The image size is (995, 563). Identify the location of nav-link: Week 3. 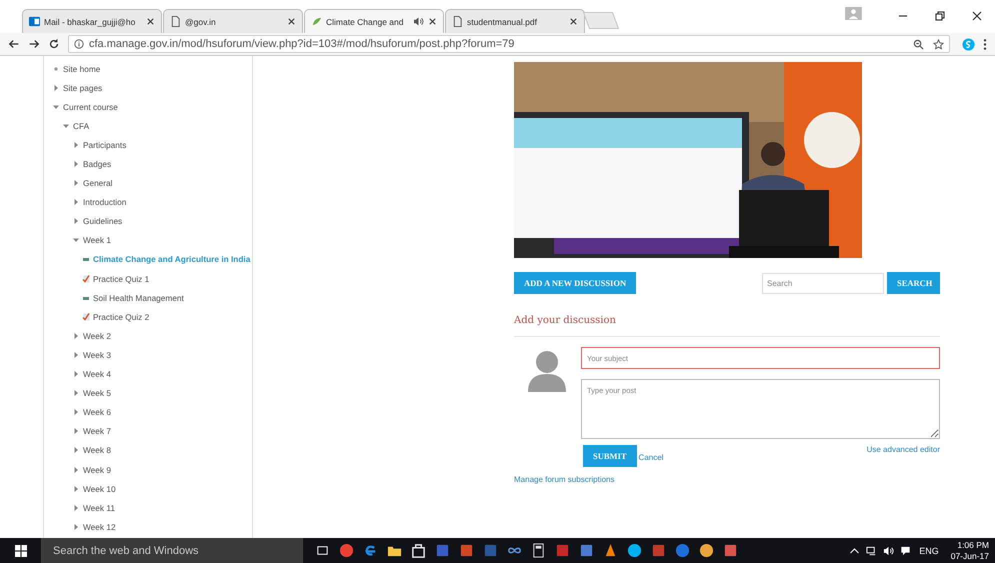
(97, 355).